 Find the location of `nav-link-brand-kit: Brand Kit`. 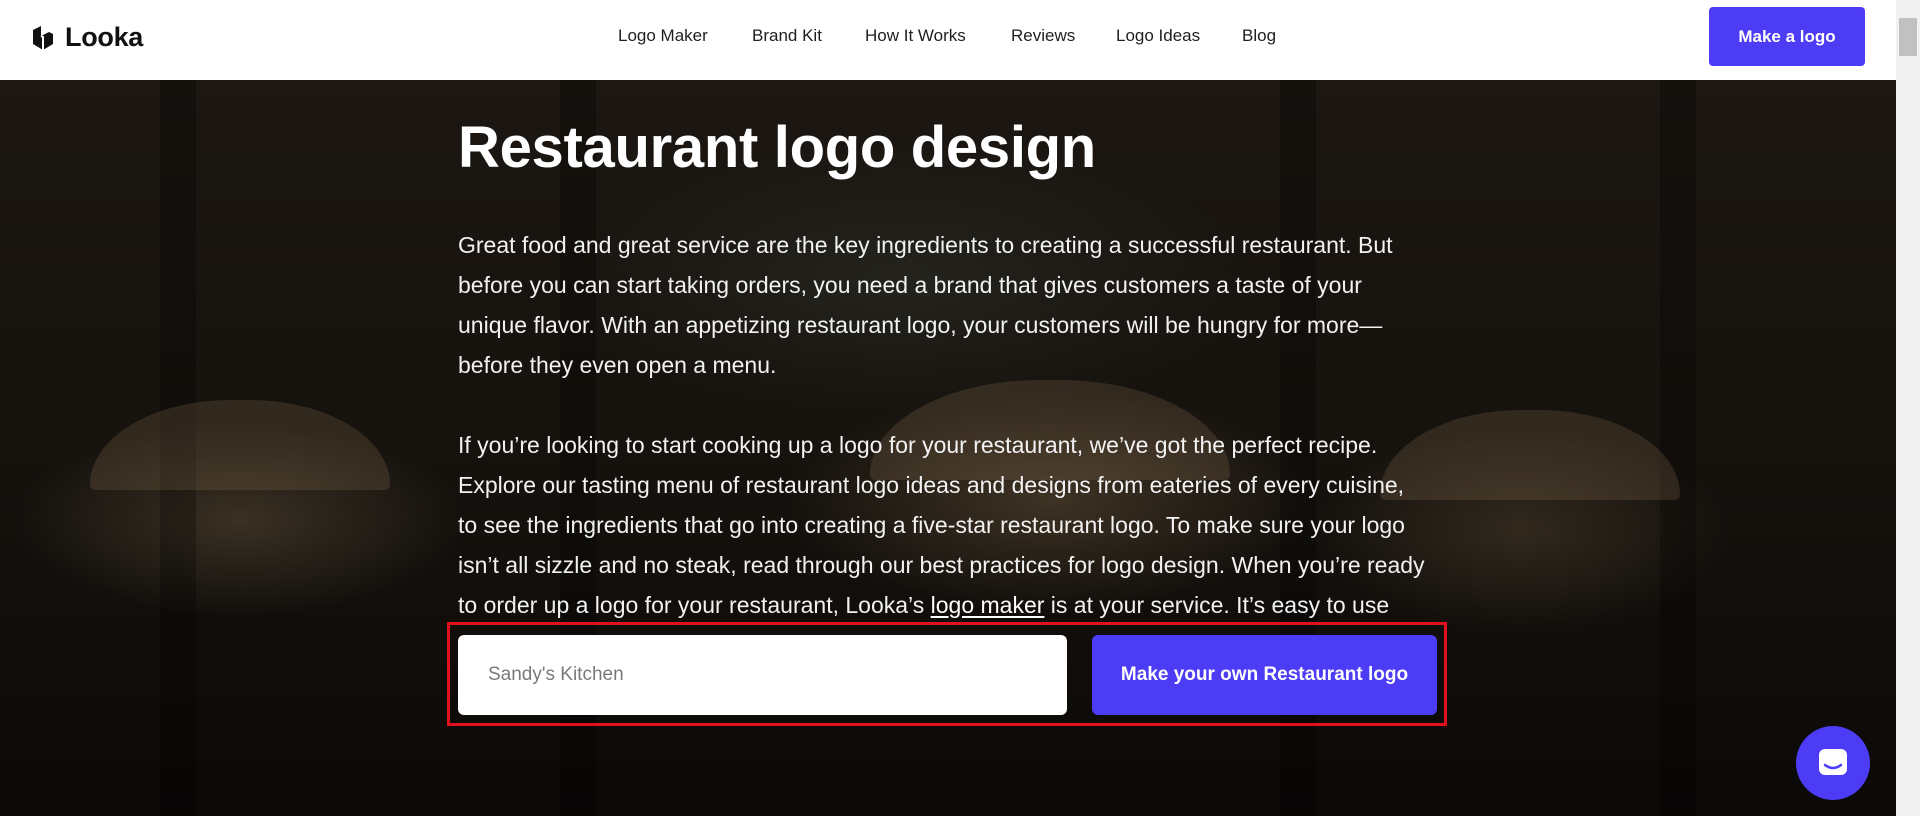

nav-link-brand-kit: Brand Kit is located at coordinates (787, 36).